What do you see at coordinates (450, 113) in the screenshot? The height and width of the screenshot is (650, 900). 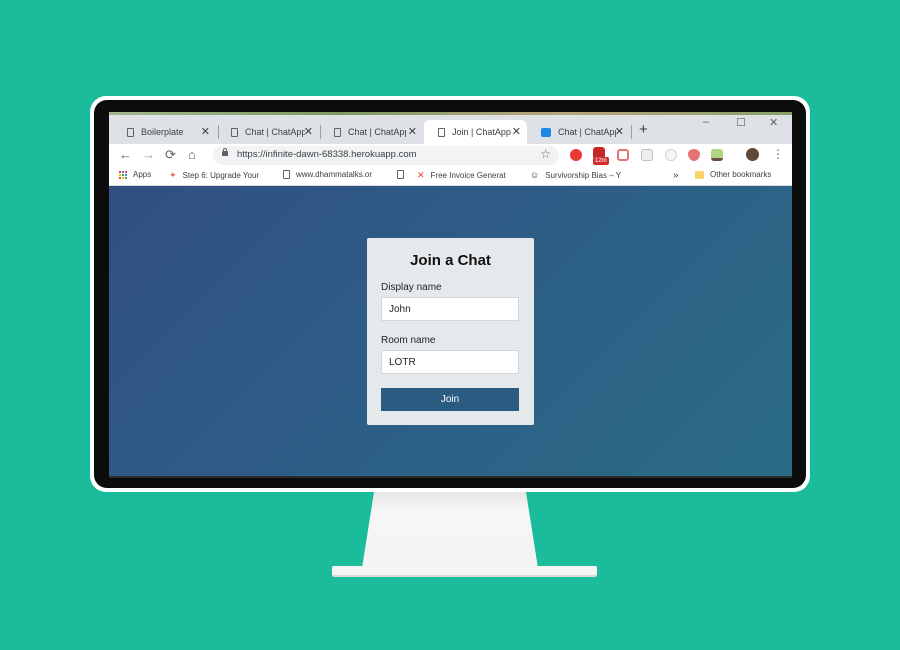 I see `desktop-wallpaper-strip` at bounding box center [450, 113].